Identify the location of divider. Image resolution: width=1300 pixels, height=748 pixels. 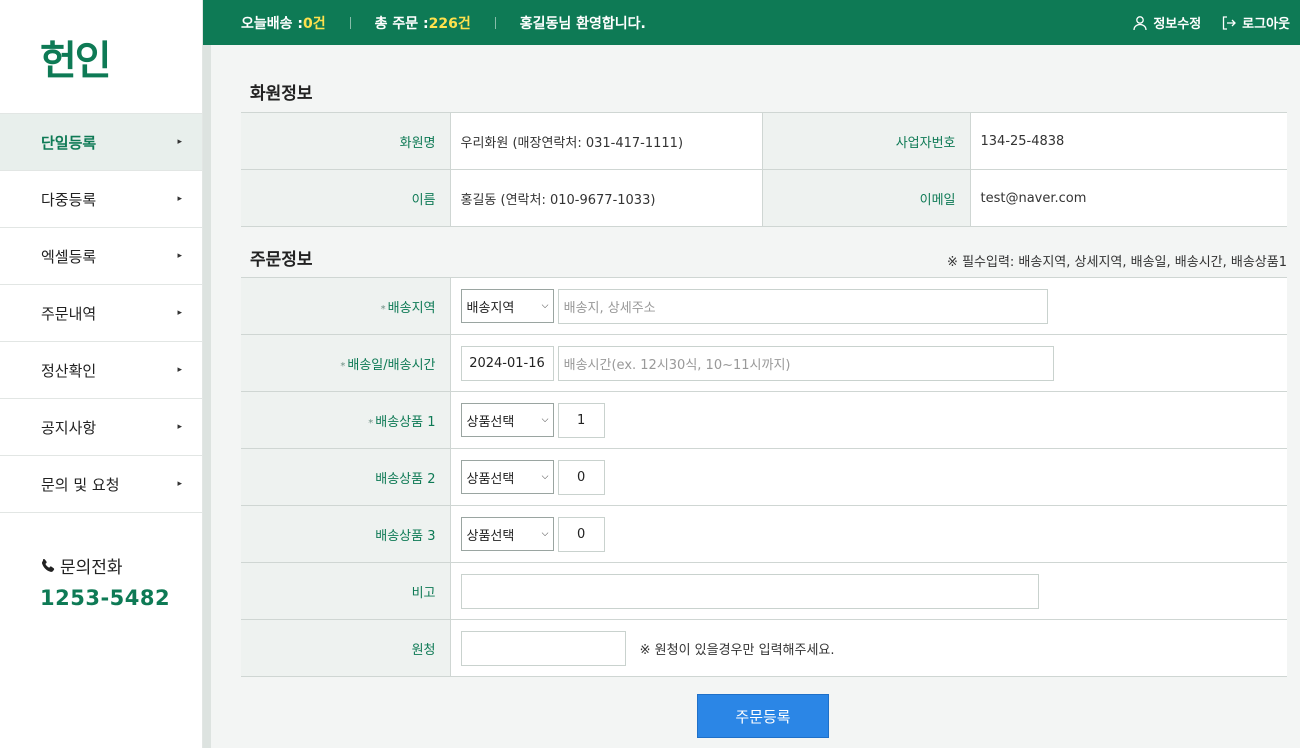
(350, 22).